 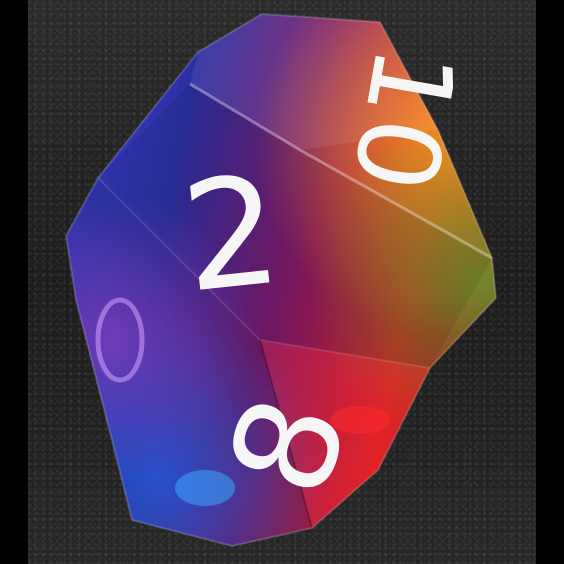 What do you see at coordinates (403, 119) in the screenshot?
I see `die-face-10: 10` at bounding box center [403, 119].